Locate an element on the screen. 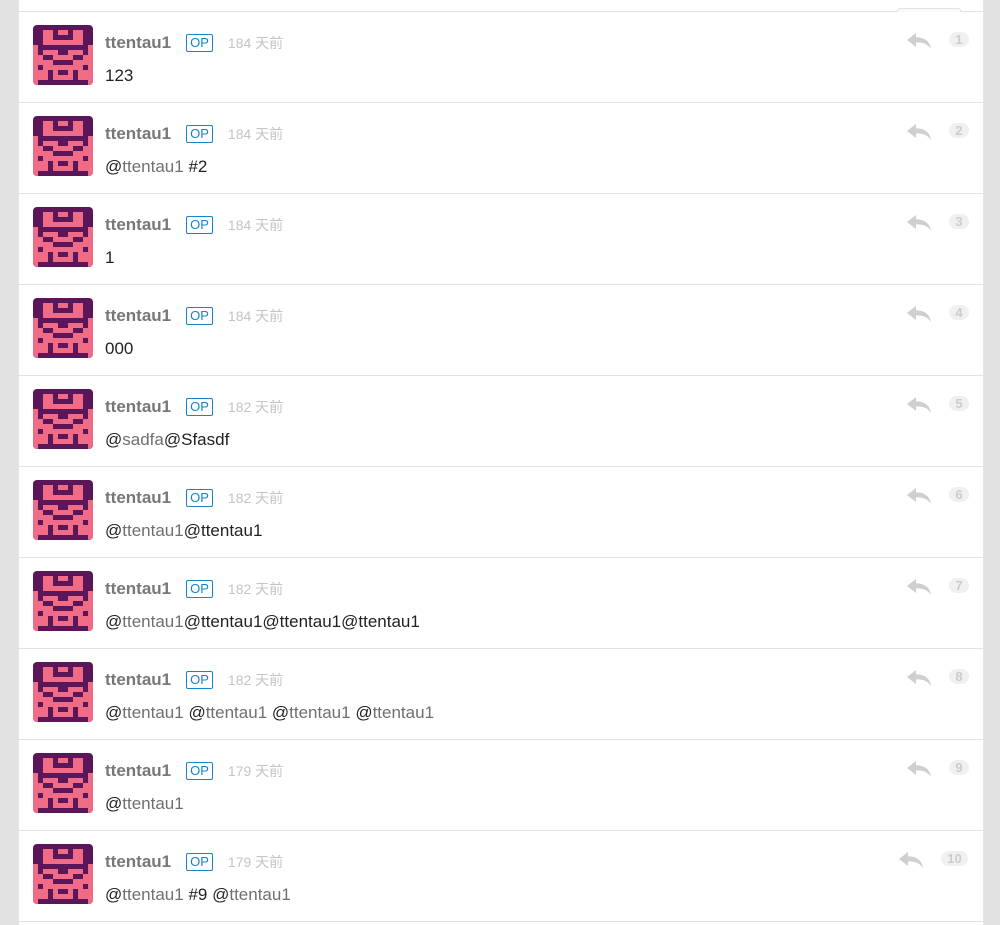 This screenshot has height=925, width=1000. floor-number-badge: 1 is located at coordinates (959, 39).